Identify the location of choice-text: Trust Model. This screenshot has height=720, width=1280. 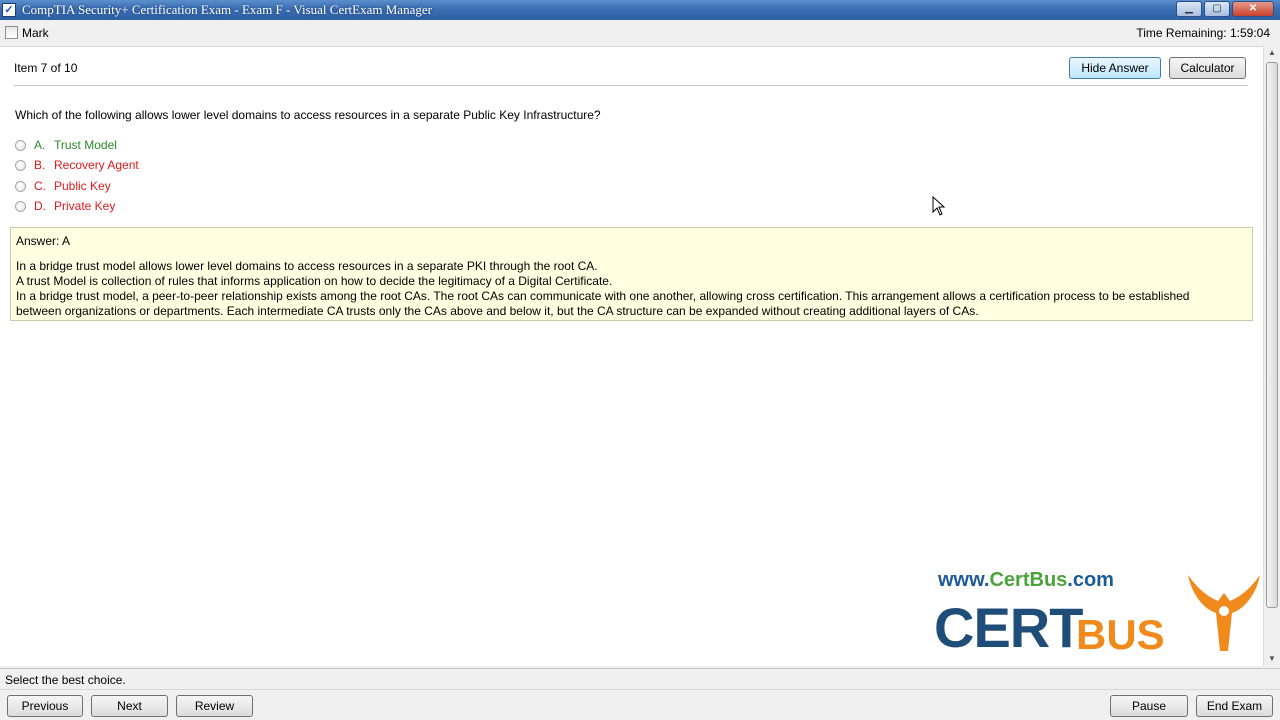
(85, 145).